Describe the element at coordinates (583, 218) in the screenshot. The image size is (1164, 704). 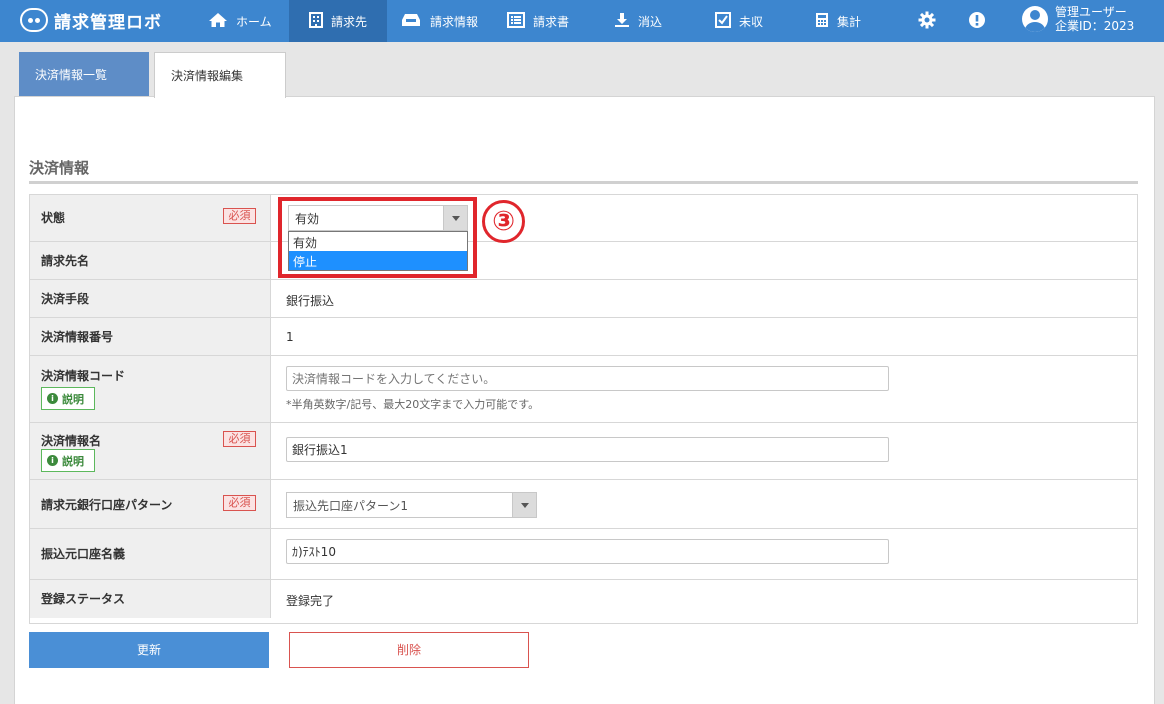
I see `row-status: 状態 必須 有効` at that location.